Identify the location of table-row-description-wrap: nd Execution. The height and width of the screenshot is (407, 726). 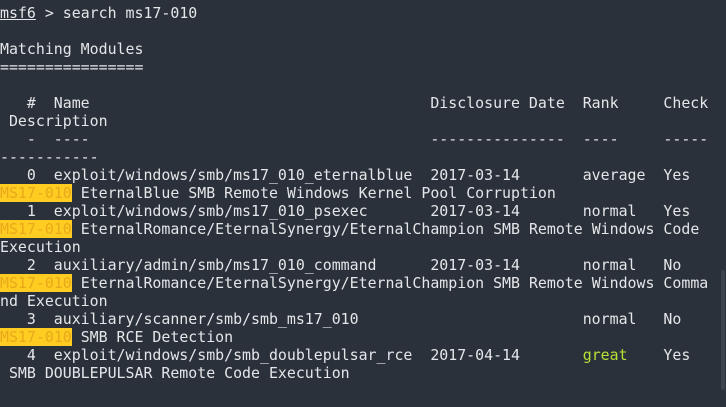
(54, 301).